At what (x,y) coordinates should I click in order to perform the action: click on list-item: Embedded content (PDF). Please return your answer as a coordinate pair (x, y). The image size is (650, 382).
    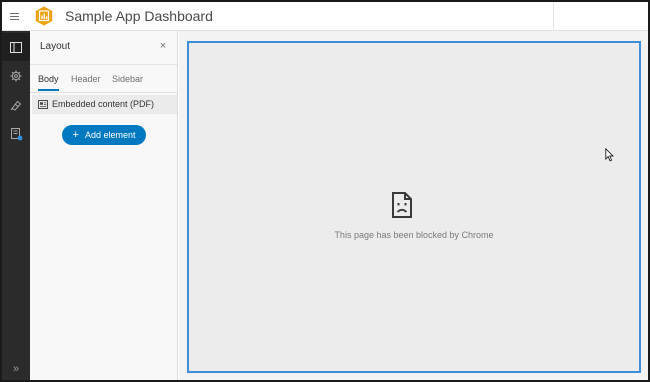
    Looking at the image, I should click on (104, 104).